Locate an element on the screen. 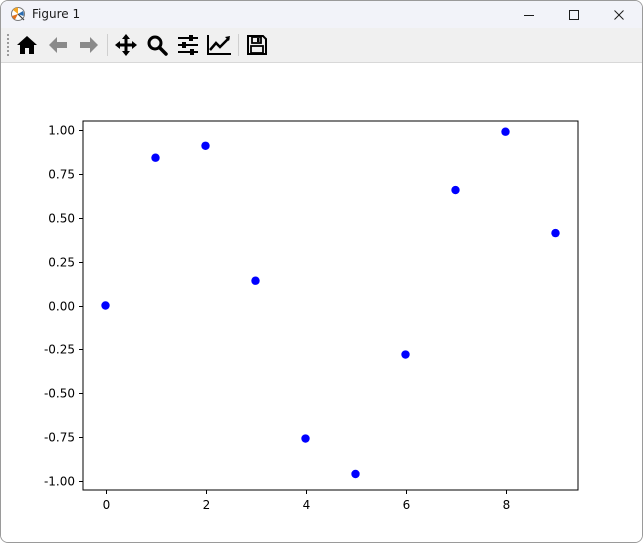  zoom-magnifier-icon is located at coordinates (157, 45).